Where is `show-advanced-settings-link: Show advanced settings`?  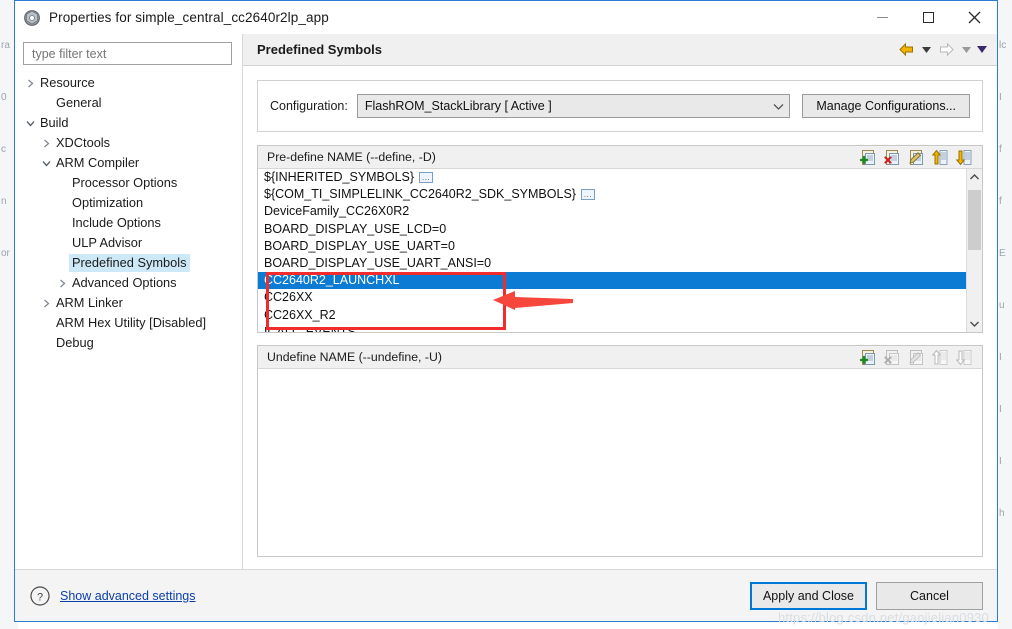
show-advanced-settings-link: Show advanced settings is located at coordinates (128, 596).